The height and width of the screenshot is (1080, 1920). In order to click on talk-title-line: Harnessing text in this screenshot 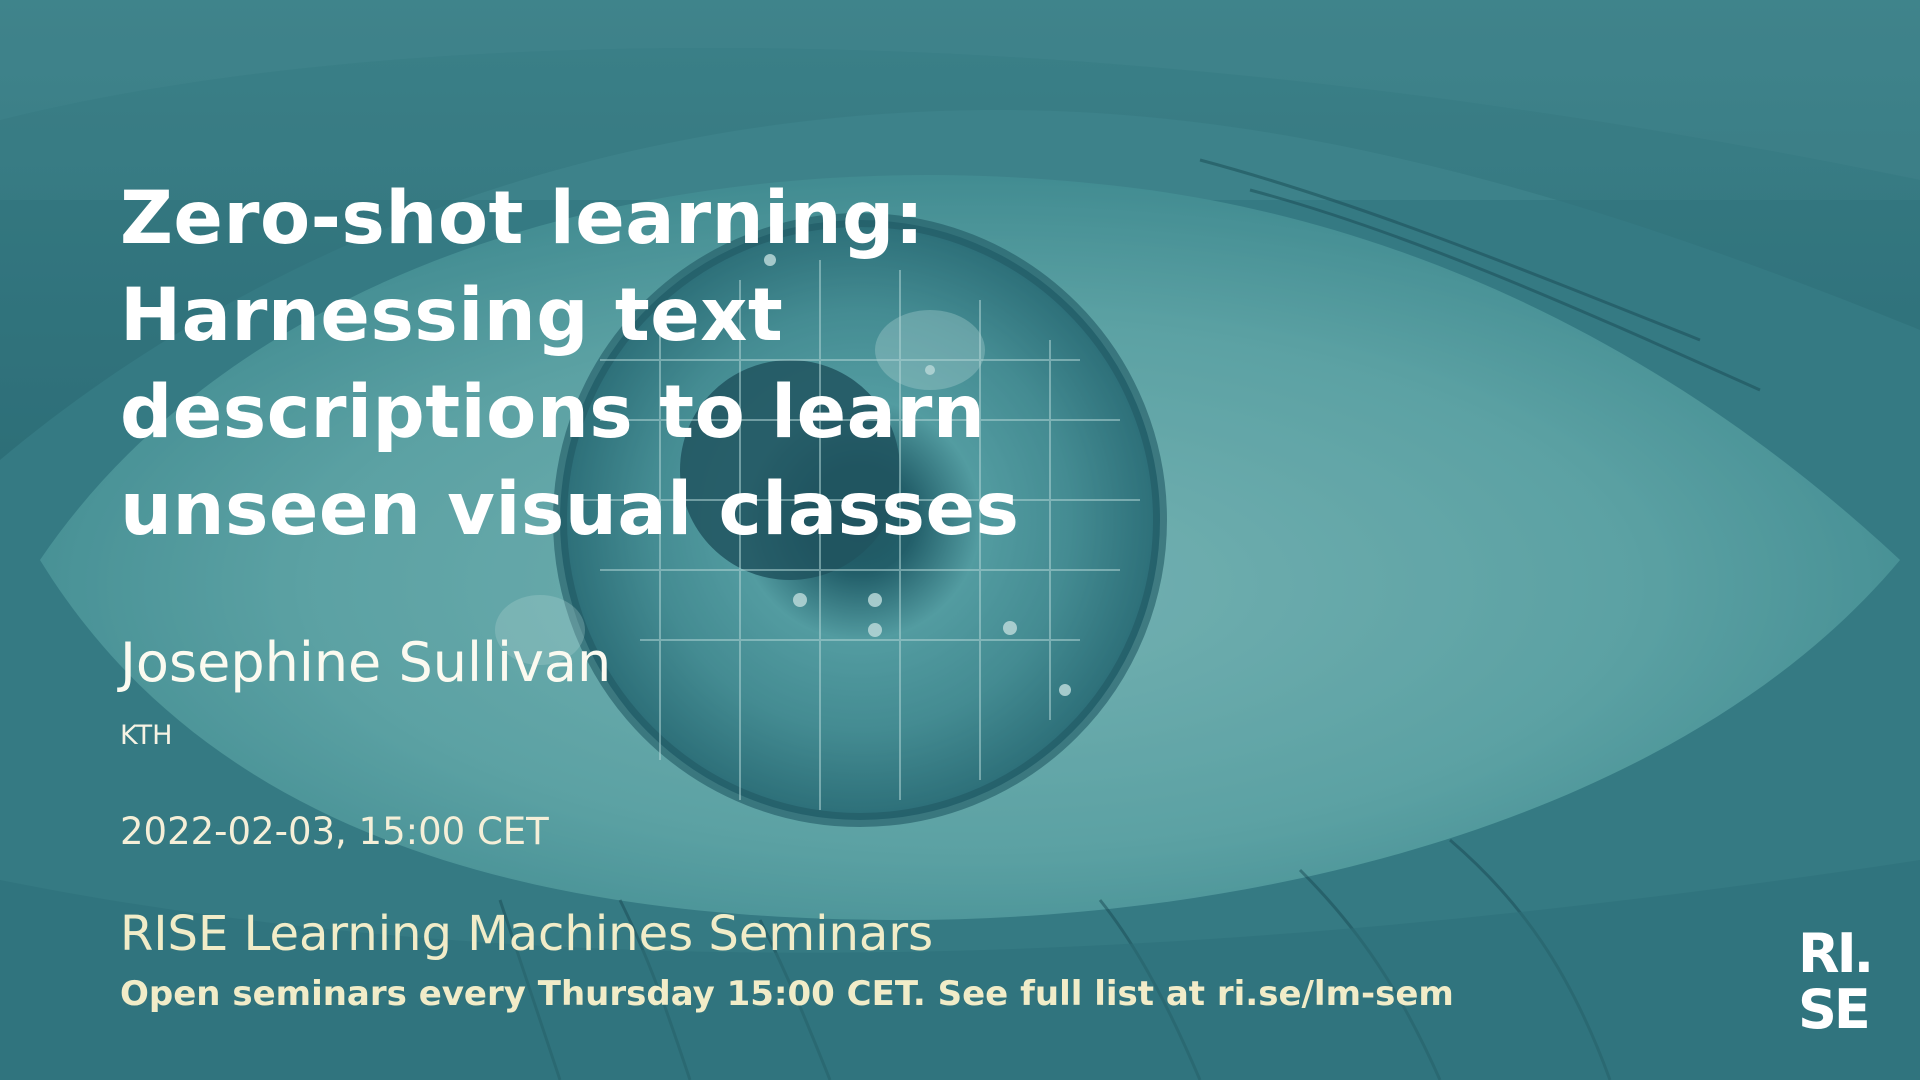, I will do `click(452, 315)`.